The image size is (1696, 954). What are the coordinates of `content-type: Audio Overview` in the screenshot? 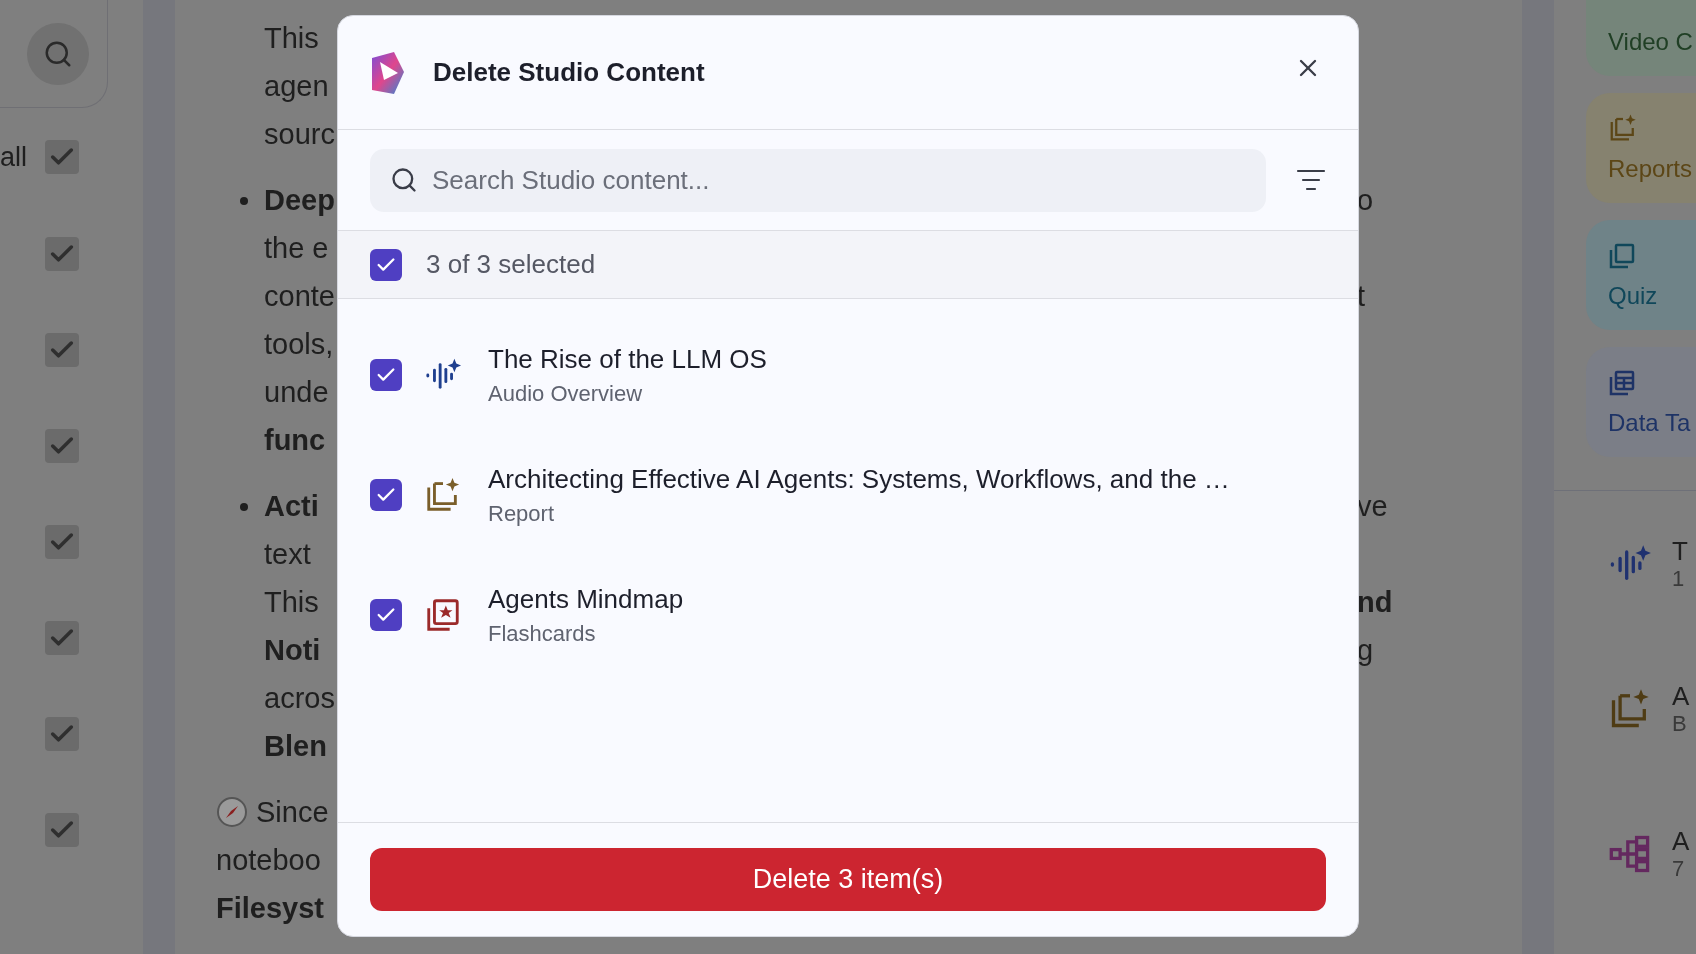 It's located at (566, 393).